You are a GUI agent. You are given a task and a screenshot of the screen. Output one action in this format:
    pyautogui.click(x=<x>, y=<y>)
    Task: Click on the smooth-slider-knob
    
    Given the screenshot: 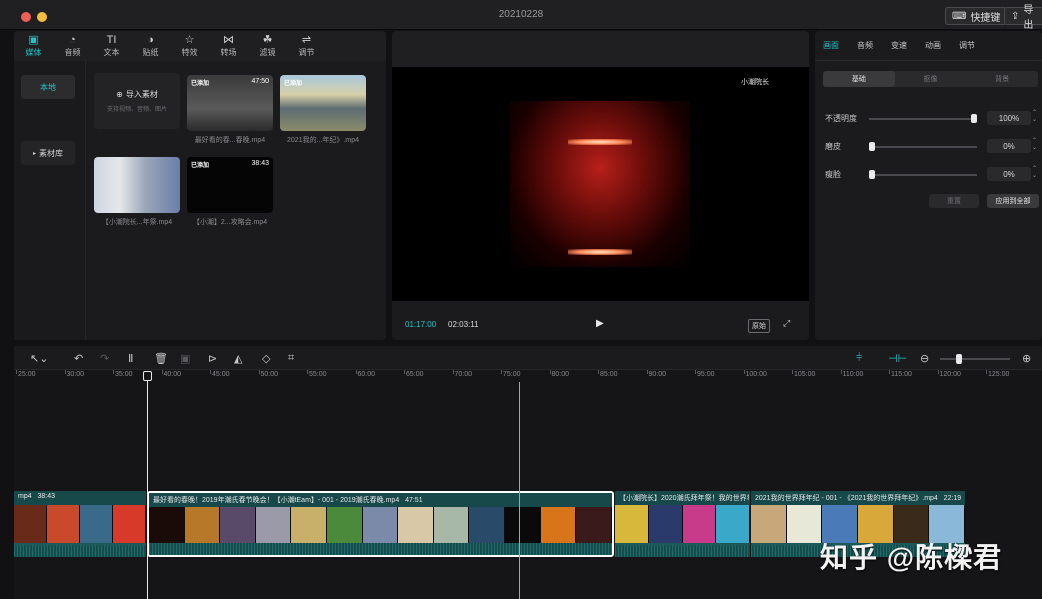 What is the action you would take?
    pyautogui.click(x=872, y=146)
    